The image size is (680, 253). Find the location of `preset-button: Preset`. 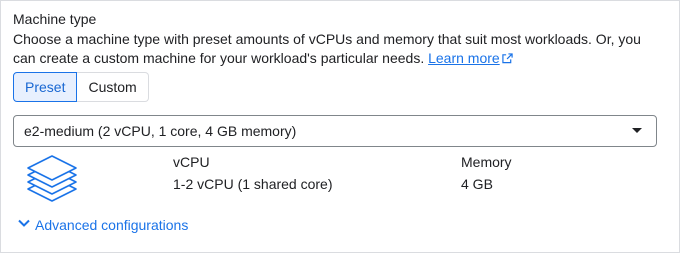

preset-button: Preset is located at coordinates (45, 87).